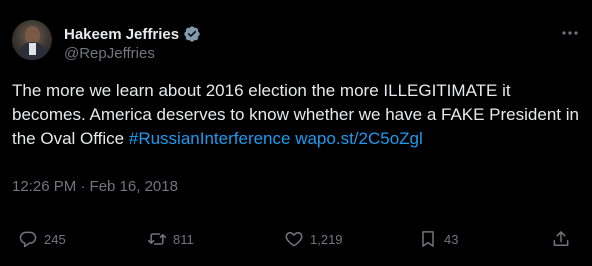 The height and width of the screenshot is (266, 592). I want to click on url-link: wapo.st/2C5oZgl, so click(359, 138).